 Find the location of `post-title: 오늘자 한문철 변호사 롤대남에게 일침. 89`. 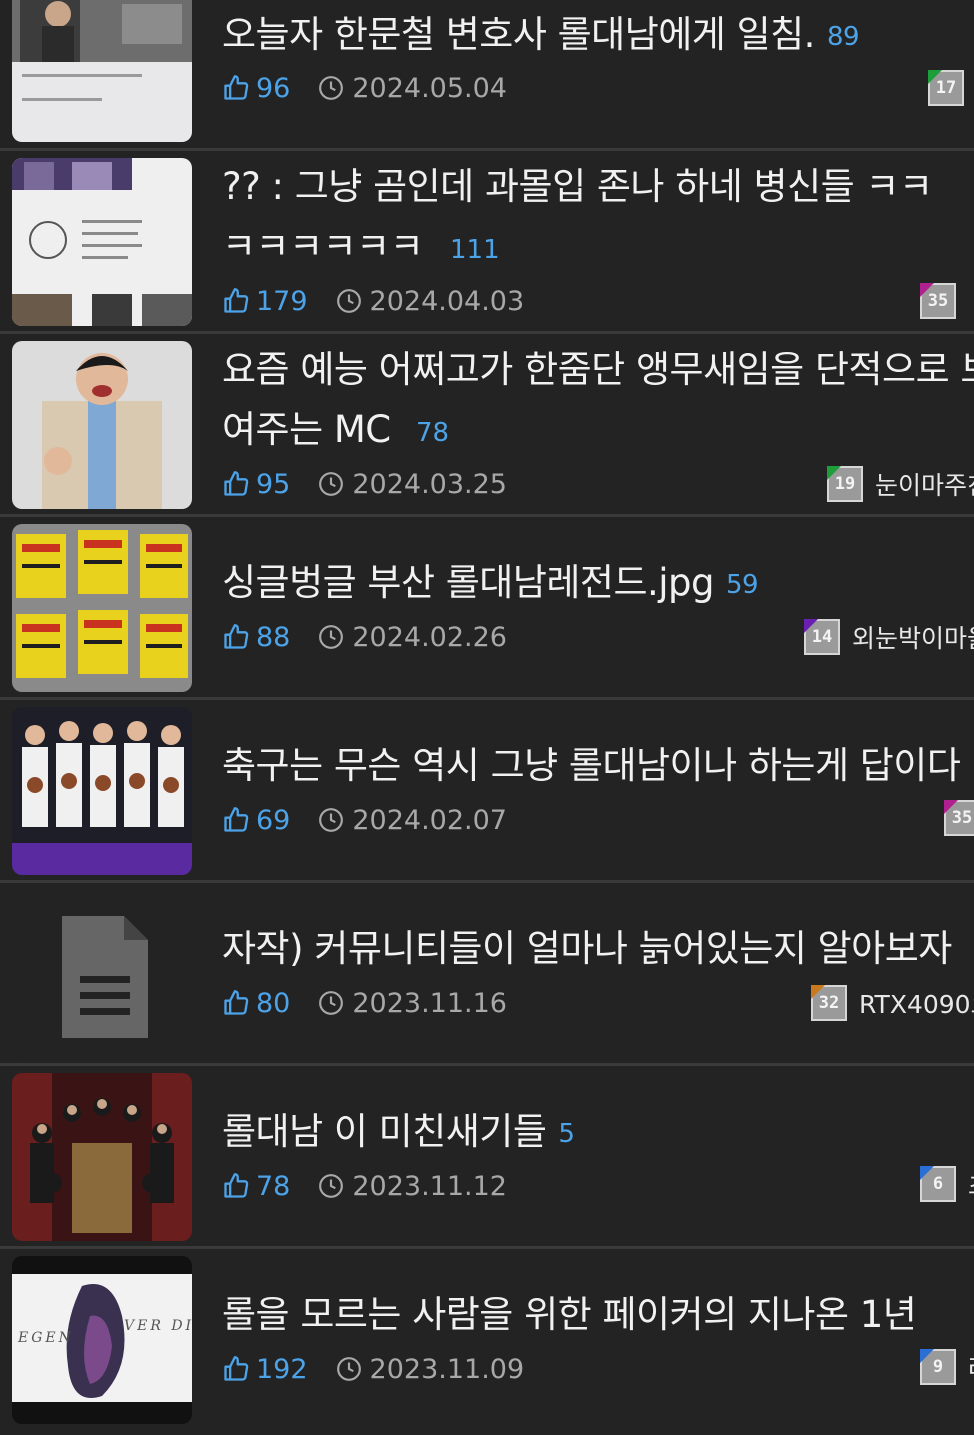

post-title: 오늘자 한문철 변호사 롤대남에게 일침. 89 is located at coordinates (598, 36).